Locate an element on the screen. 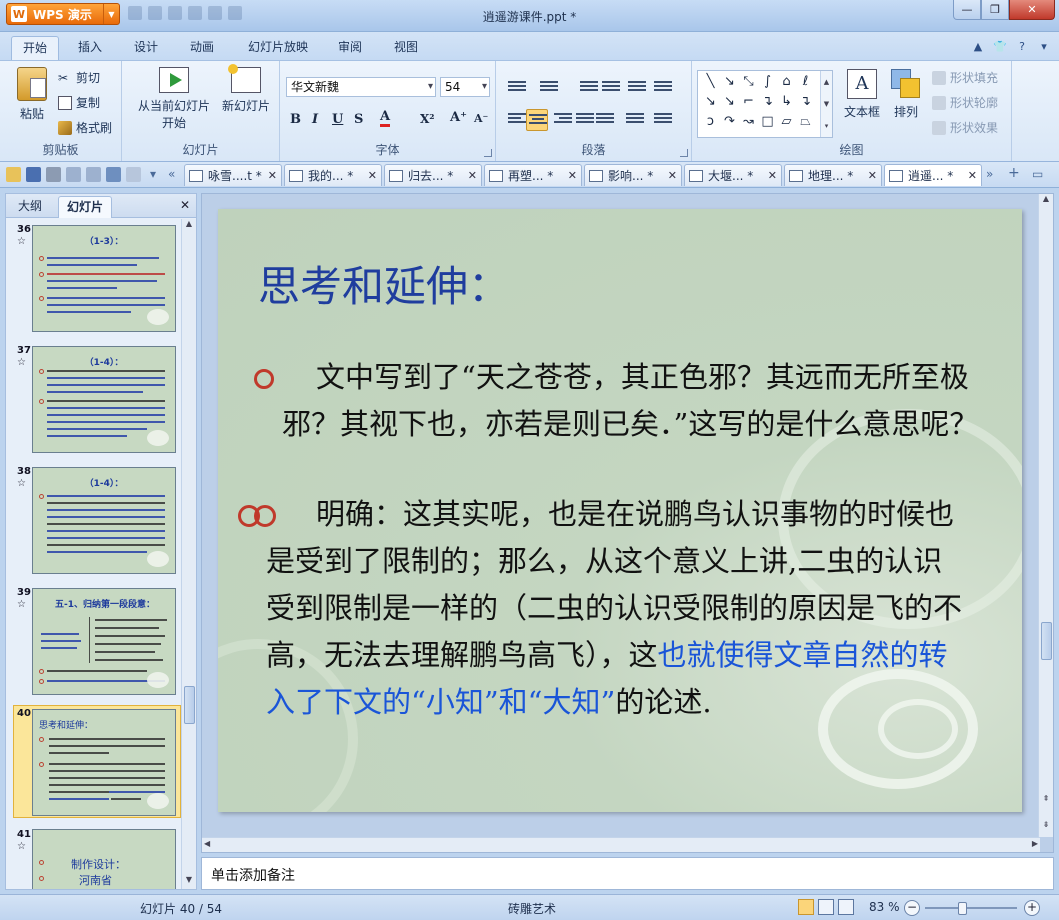  collapse-ribbon-icon: ▲ is located at coordinates (978, 47).